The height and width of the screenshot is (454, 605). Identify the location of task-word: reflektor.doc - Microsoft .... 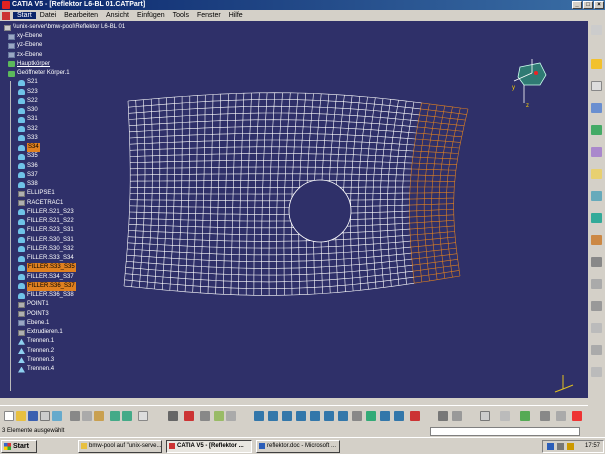
(298, 446).